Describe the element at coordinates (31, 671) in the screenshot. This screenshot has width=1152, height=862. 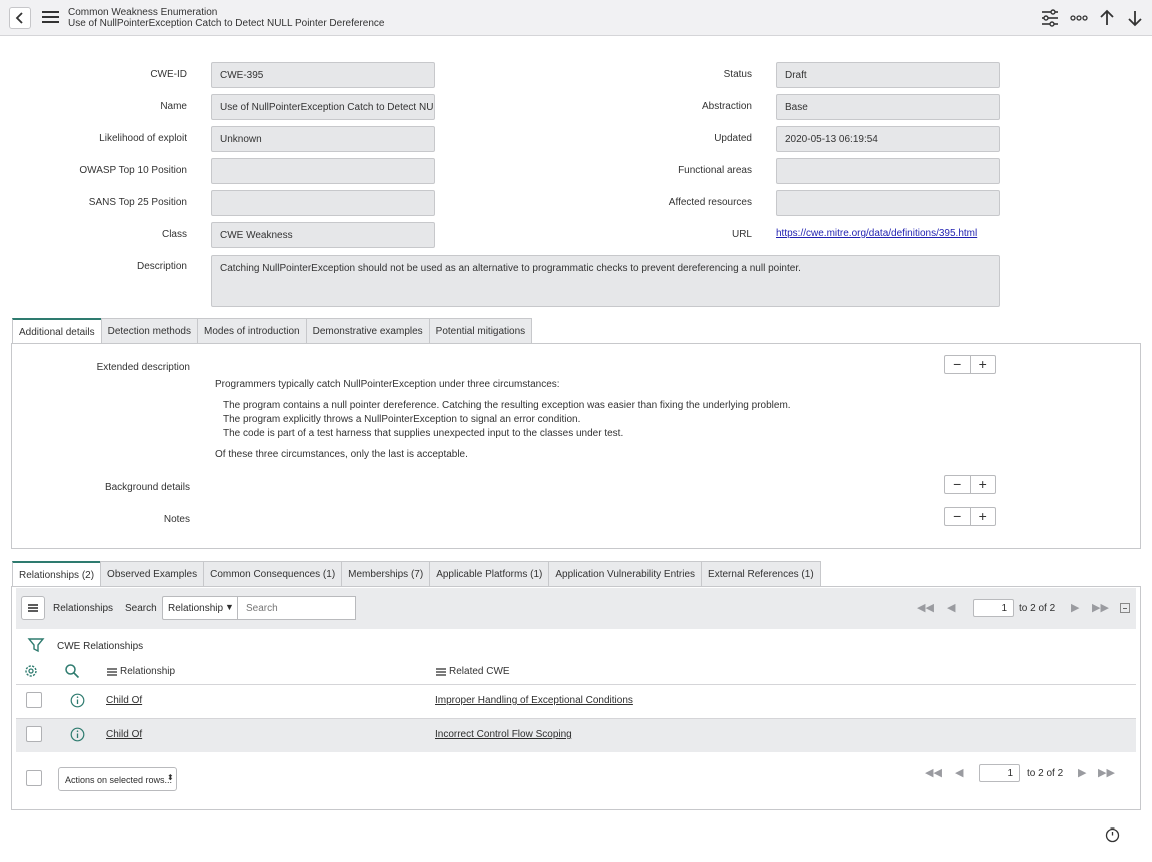
I see `gear-icon` at that location.